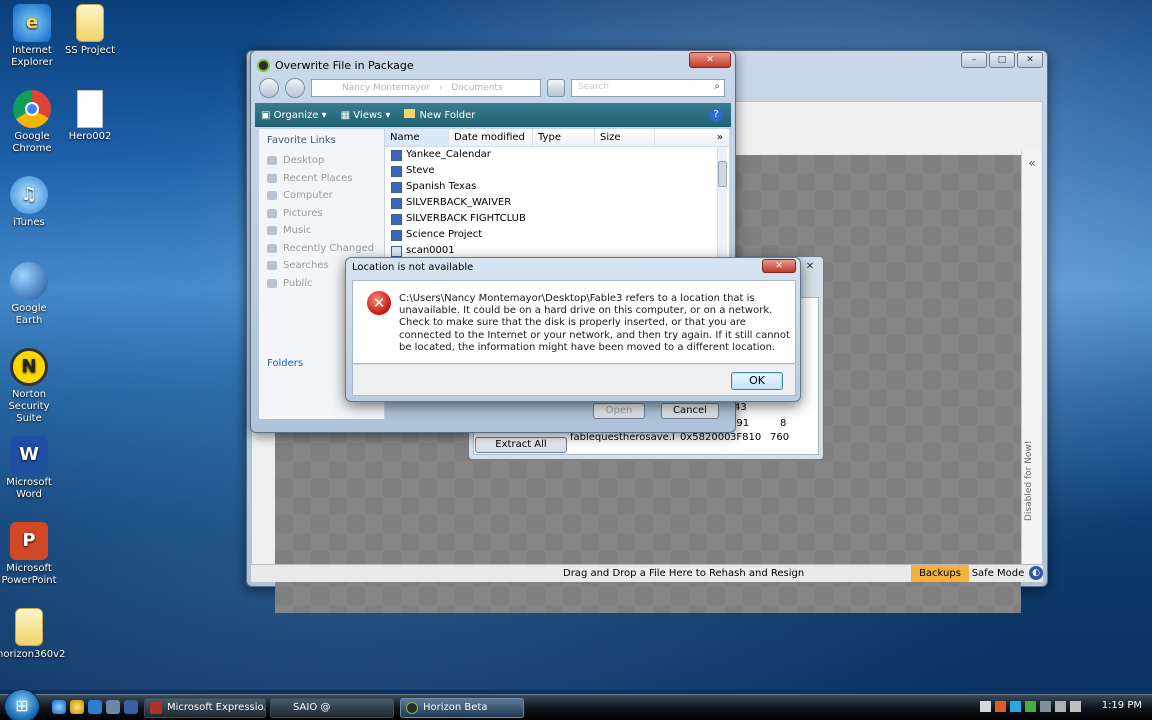 This screenshot has height=720, width=1152. What do you see at coordinates (396, 251) in the screenshot?
I see `image-icon` at bounding box center [396, 251].